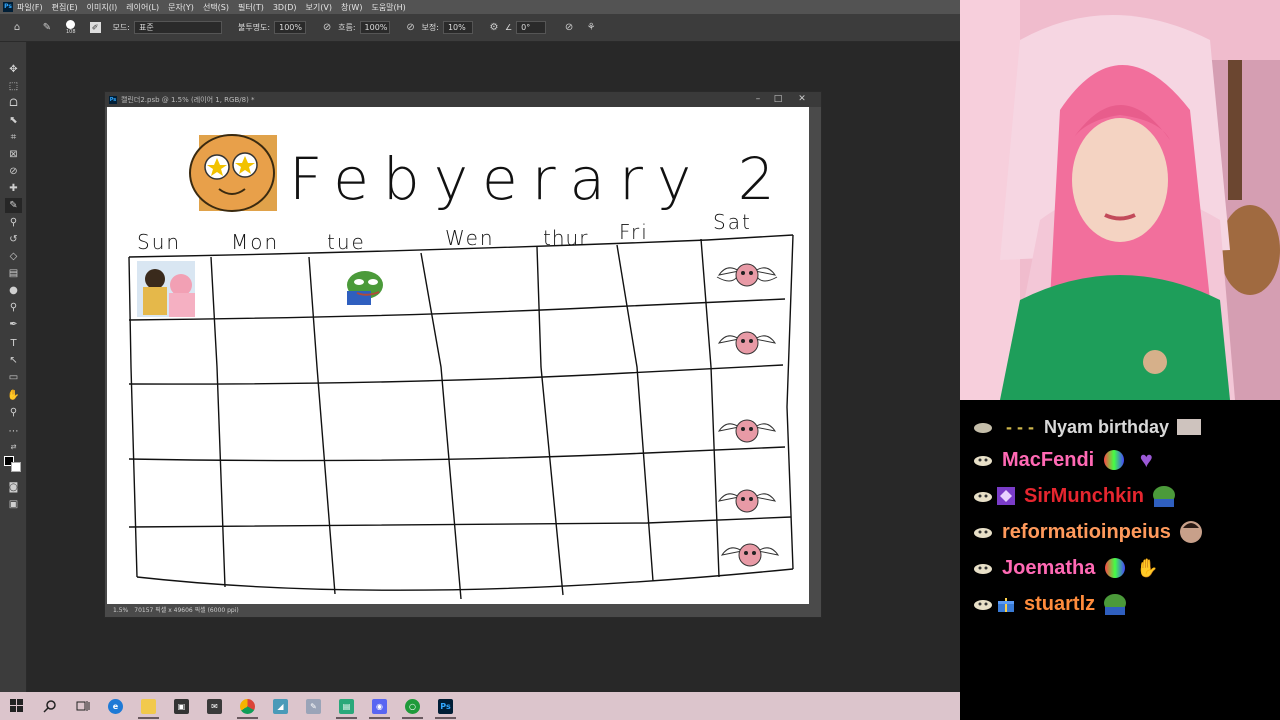  I want to click on more-tools-icon: ⋯, so click(13, 431).